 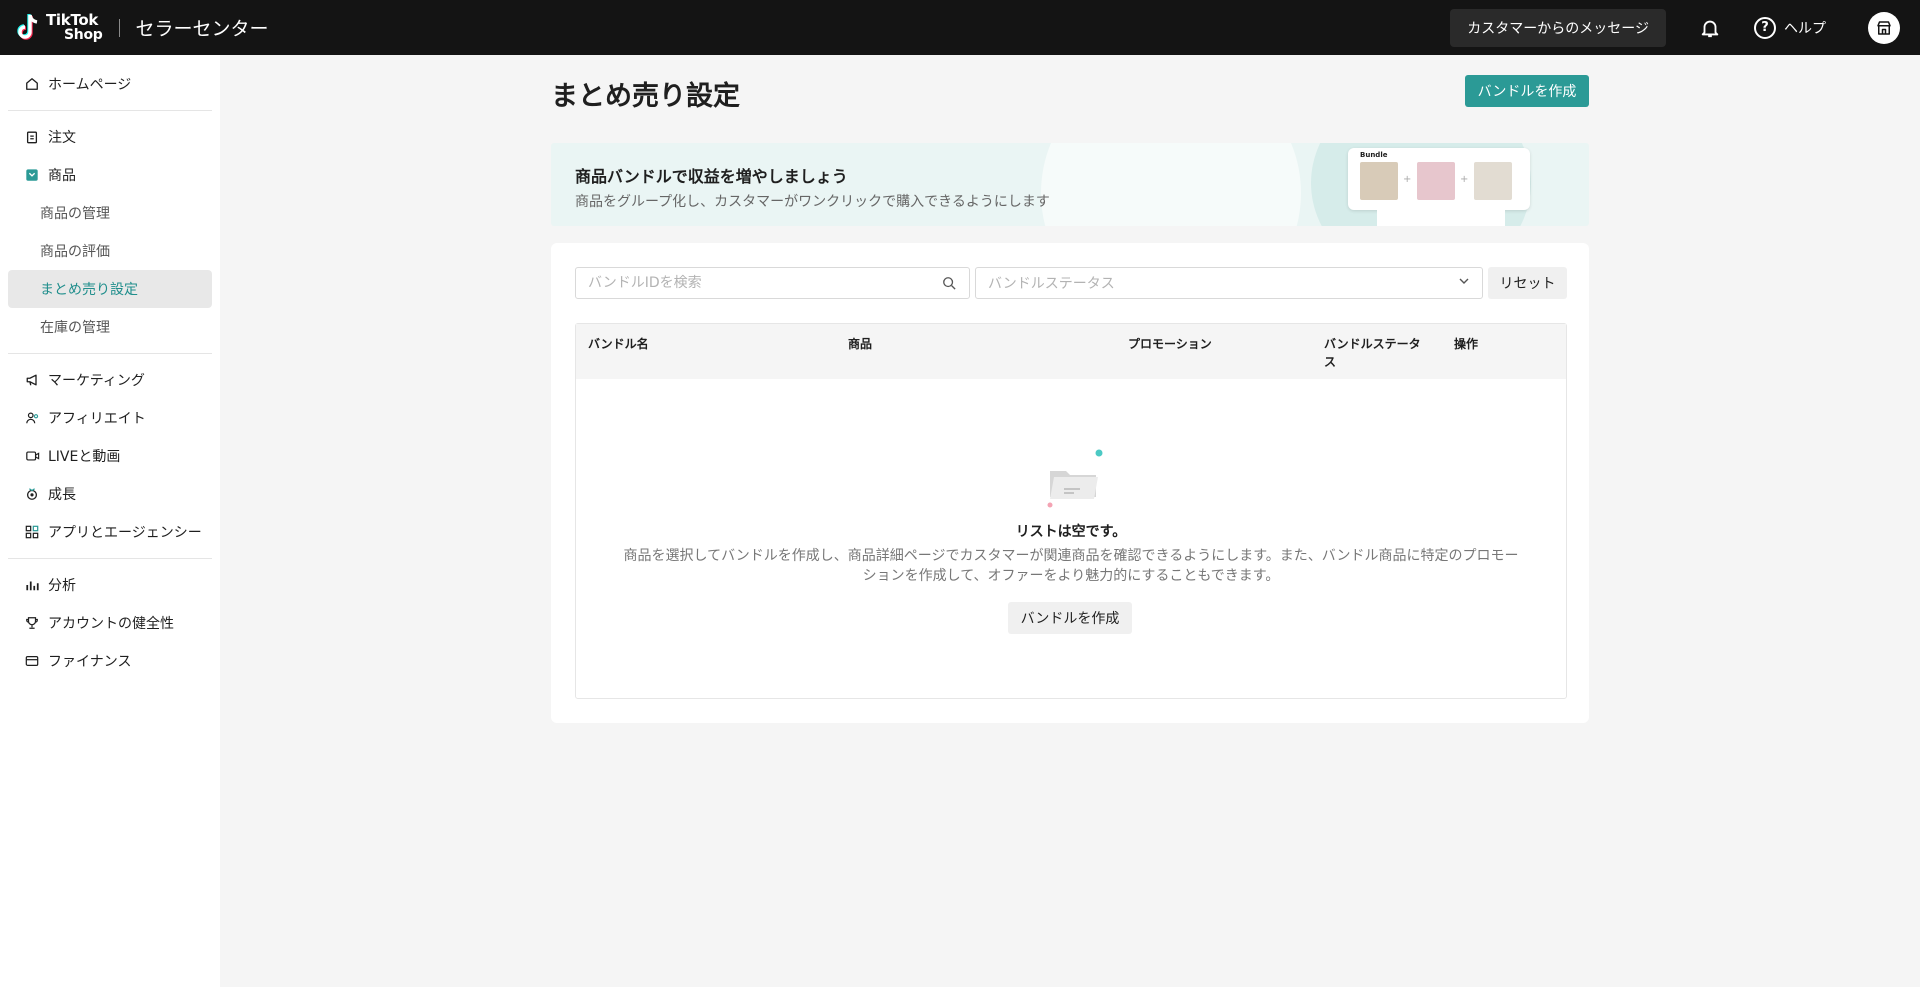 I want to click on bundle-status-placeholder: バンドルステータス, so click(x=1051, y=284).